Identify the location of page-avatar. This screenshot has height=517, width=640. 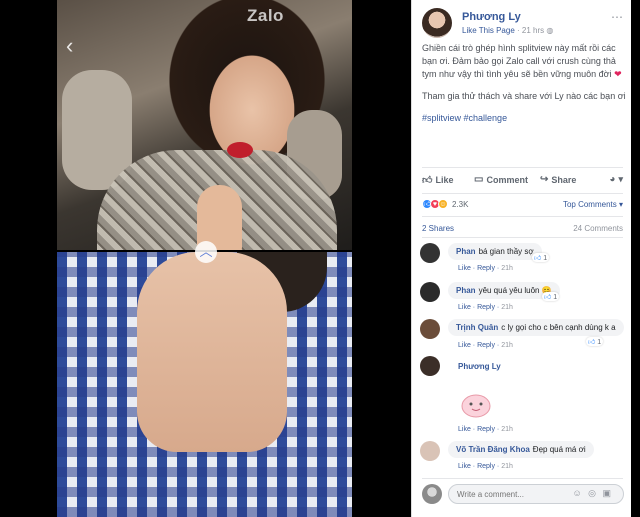
(437, 23).